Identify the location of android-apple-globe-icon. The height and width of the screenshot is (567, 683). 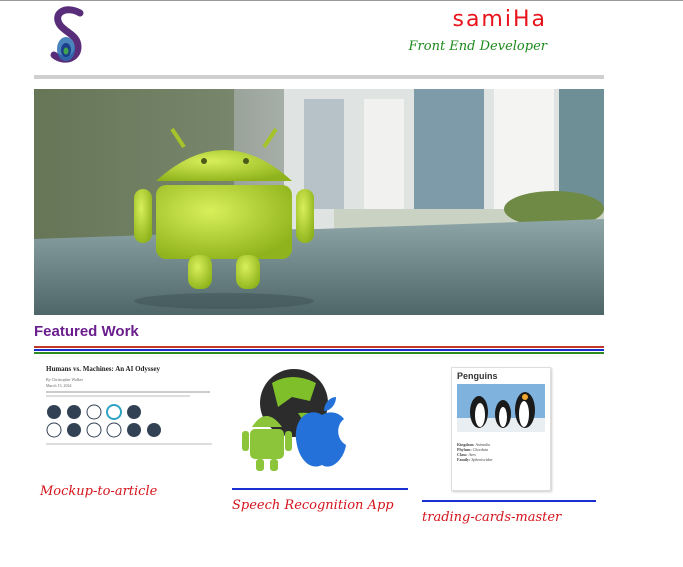
(294, 420).